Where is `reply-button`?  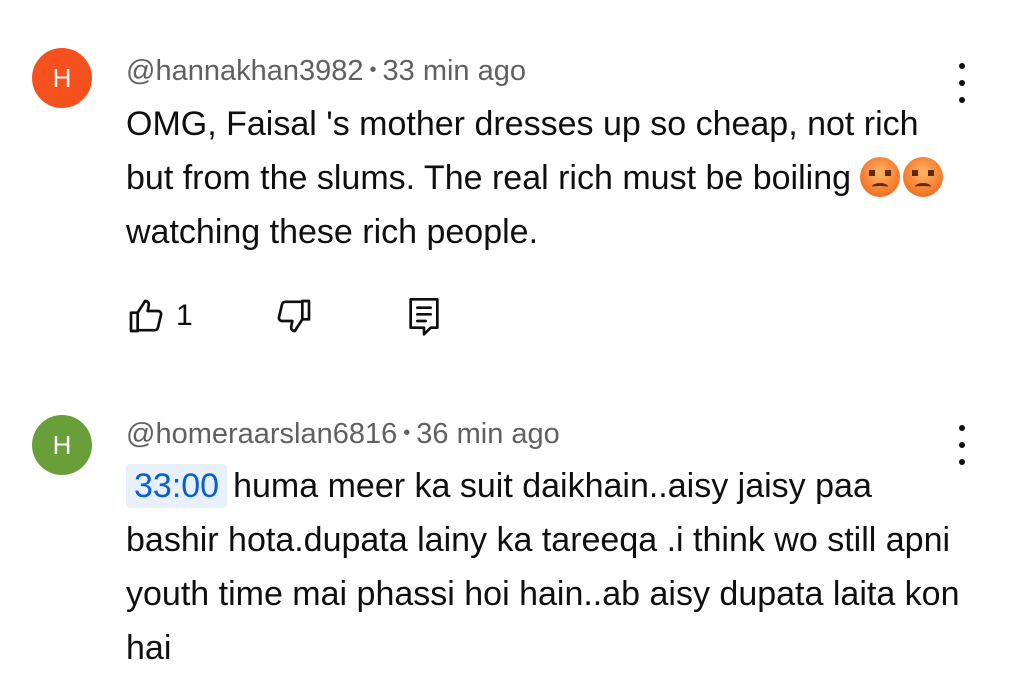 reply-button is located at coordinates (424, 316).